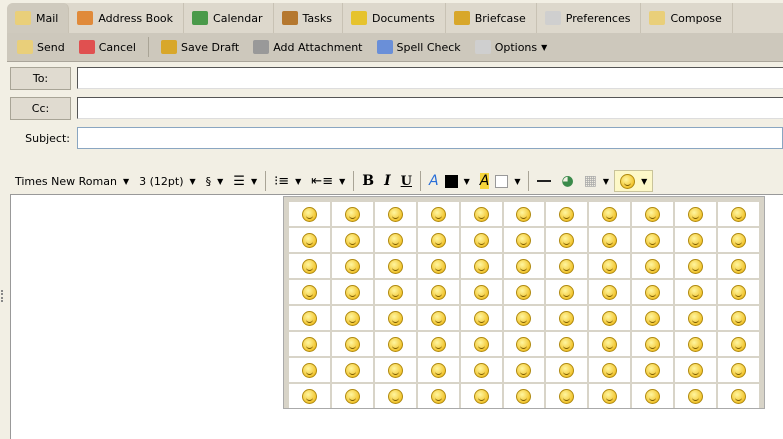  I want to click on tab-address-book: Address Book, so click(127, 18).